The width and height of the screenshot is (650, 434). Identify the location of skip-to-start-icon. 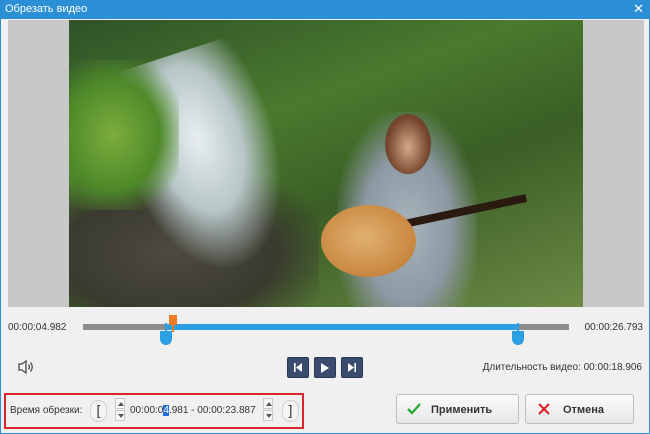
(298, 367).